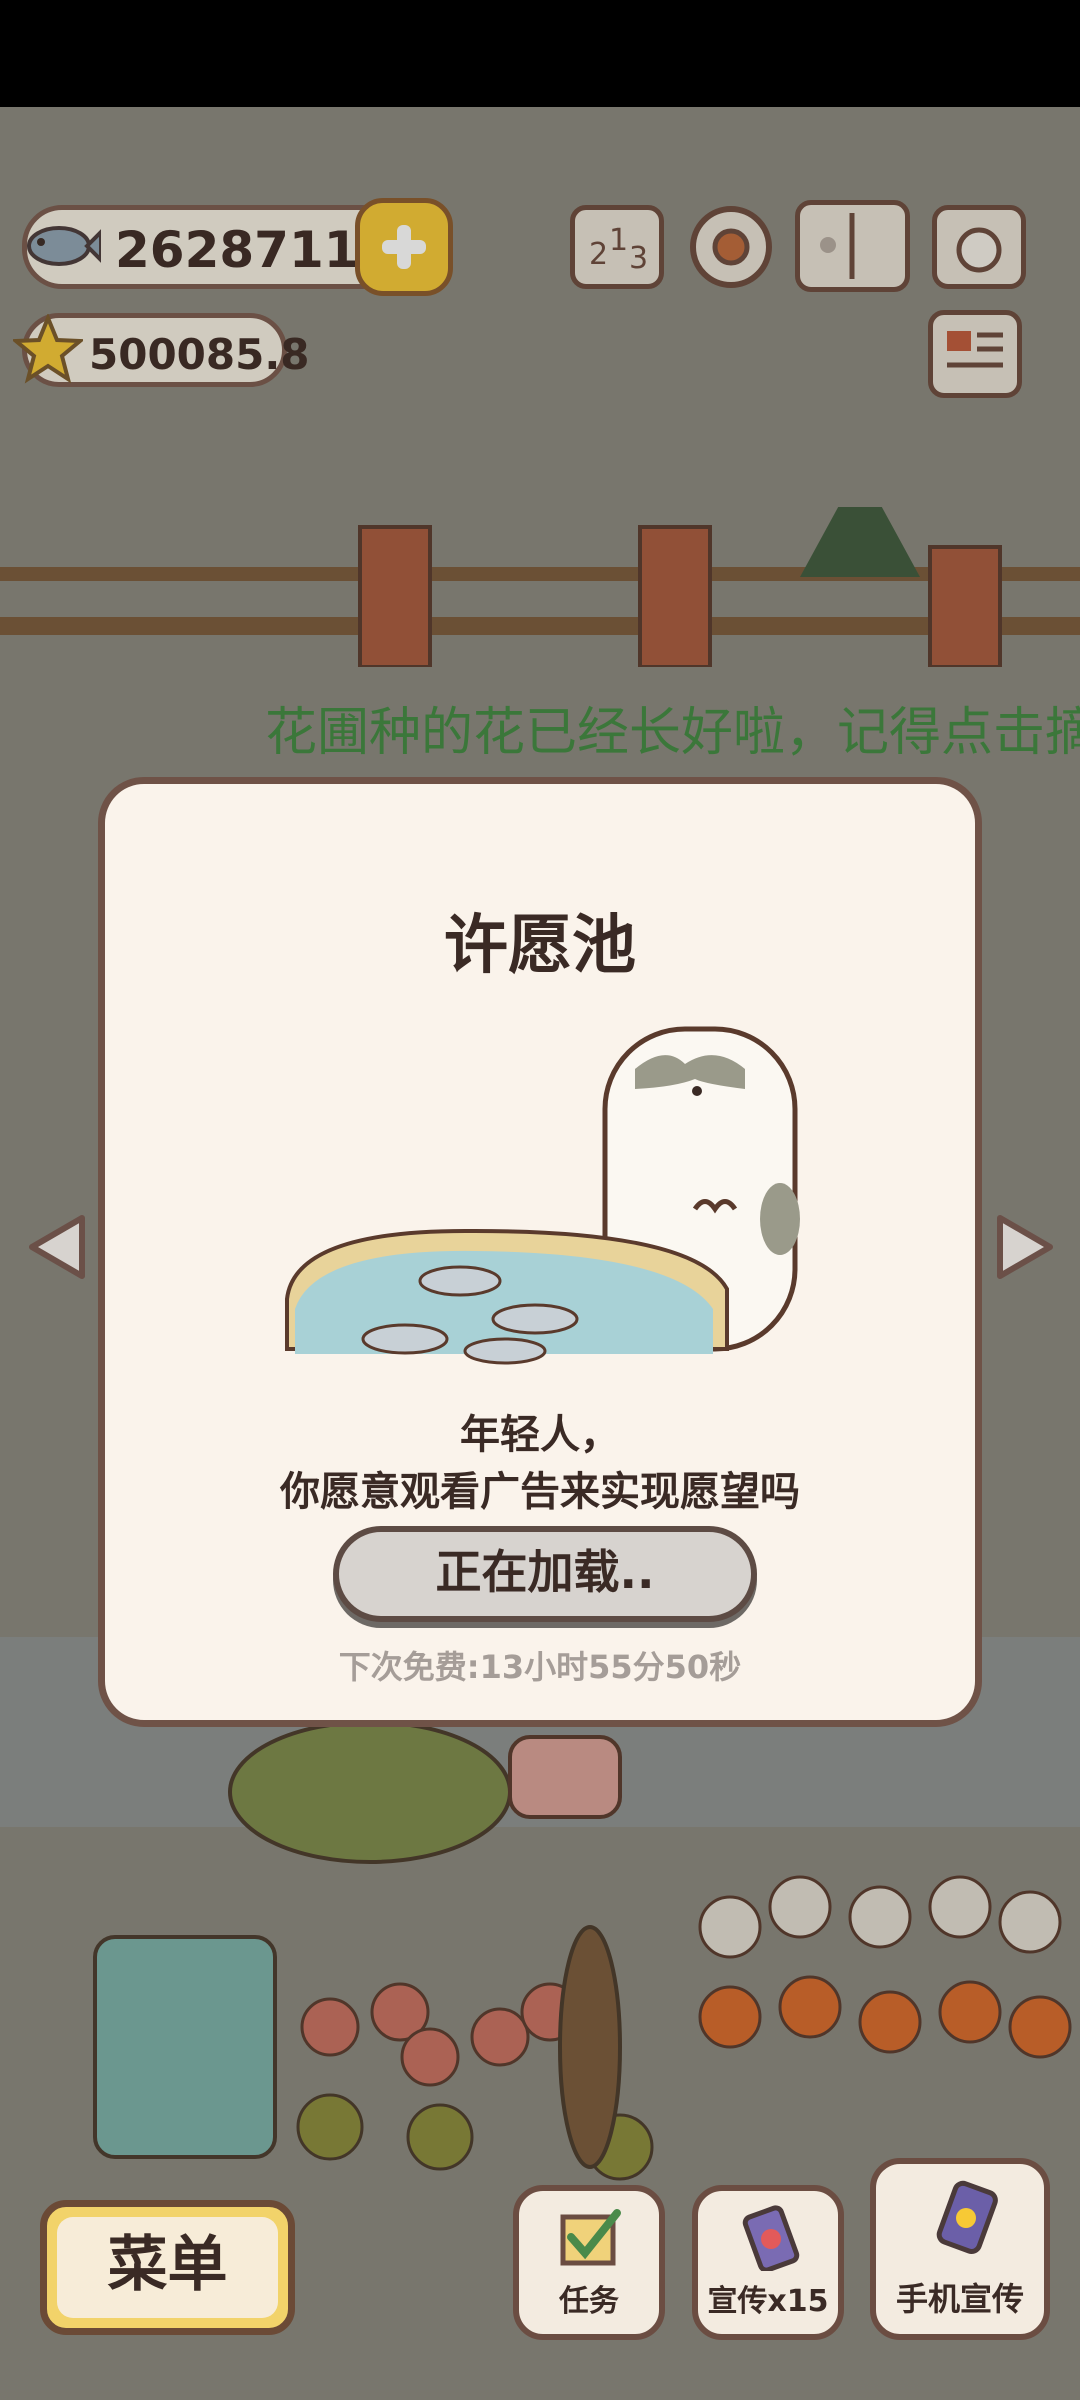 This screenshot has height=2400, width=1080. What do you see at coordinates (959, 2299) in the screenshot?
I see `phone-promote-label: 手机宣传` at bounding box center [959, 2299].